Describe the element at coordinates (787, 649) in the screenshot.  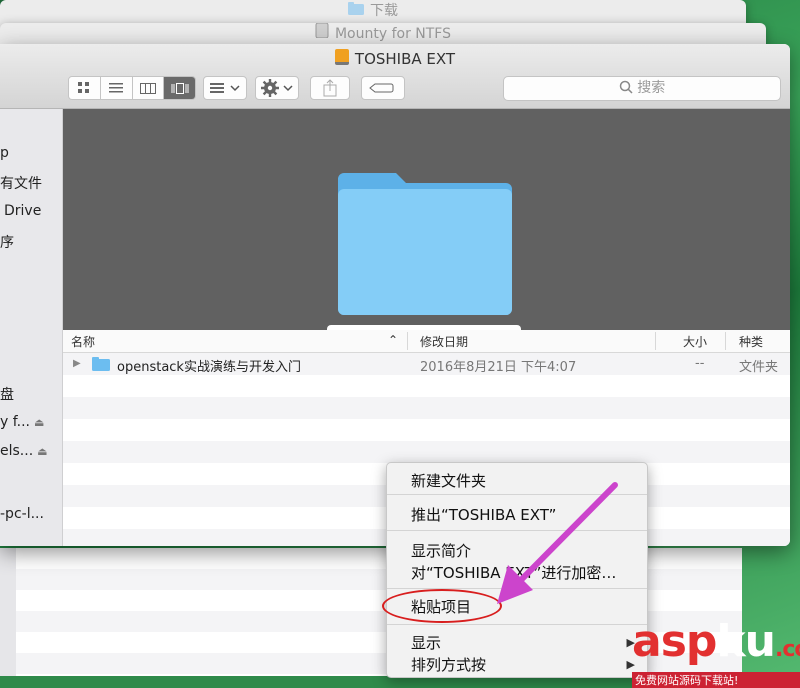
I see `watermark-text: .com` at that location.